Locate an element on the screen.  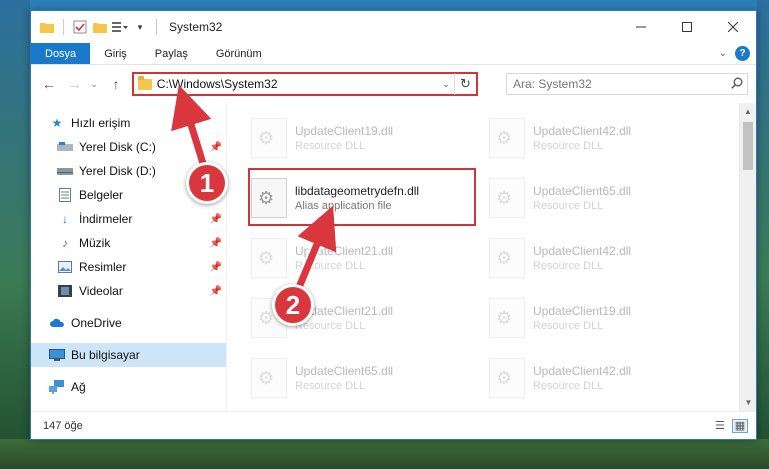
file-description: Alias application file is located at coordinates (343, 206).